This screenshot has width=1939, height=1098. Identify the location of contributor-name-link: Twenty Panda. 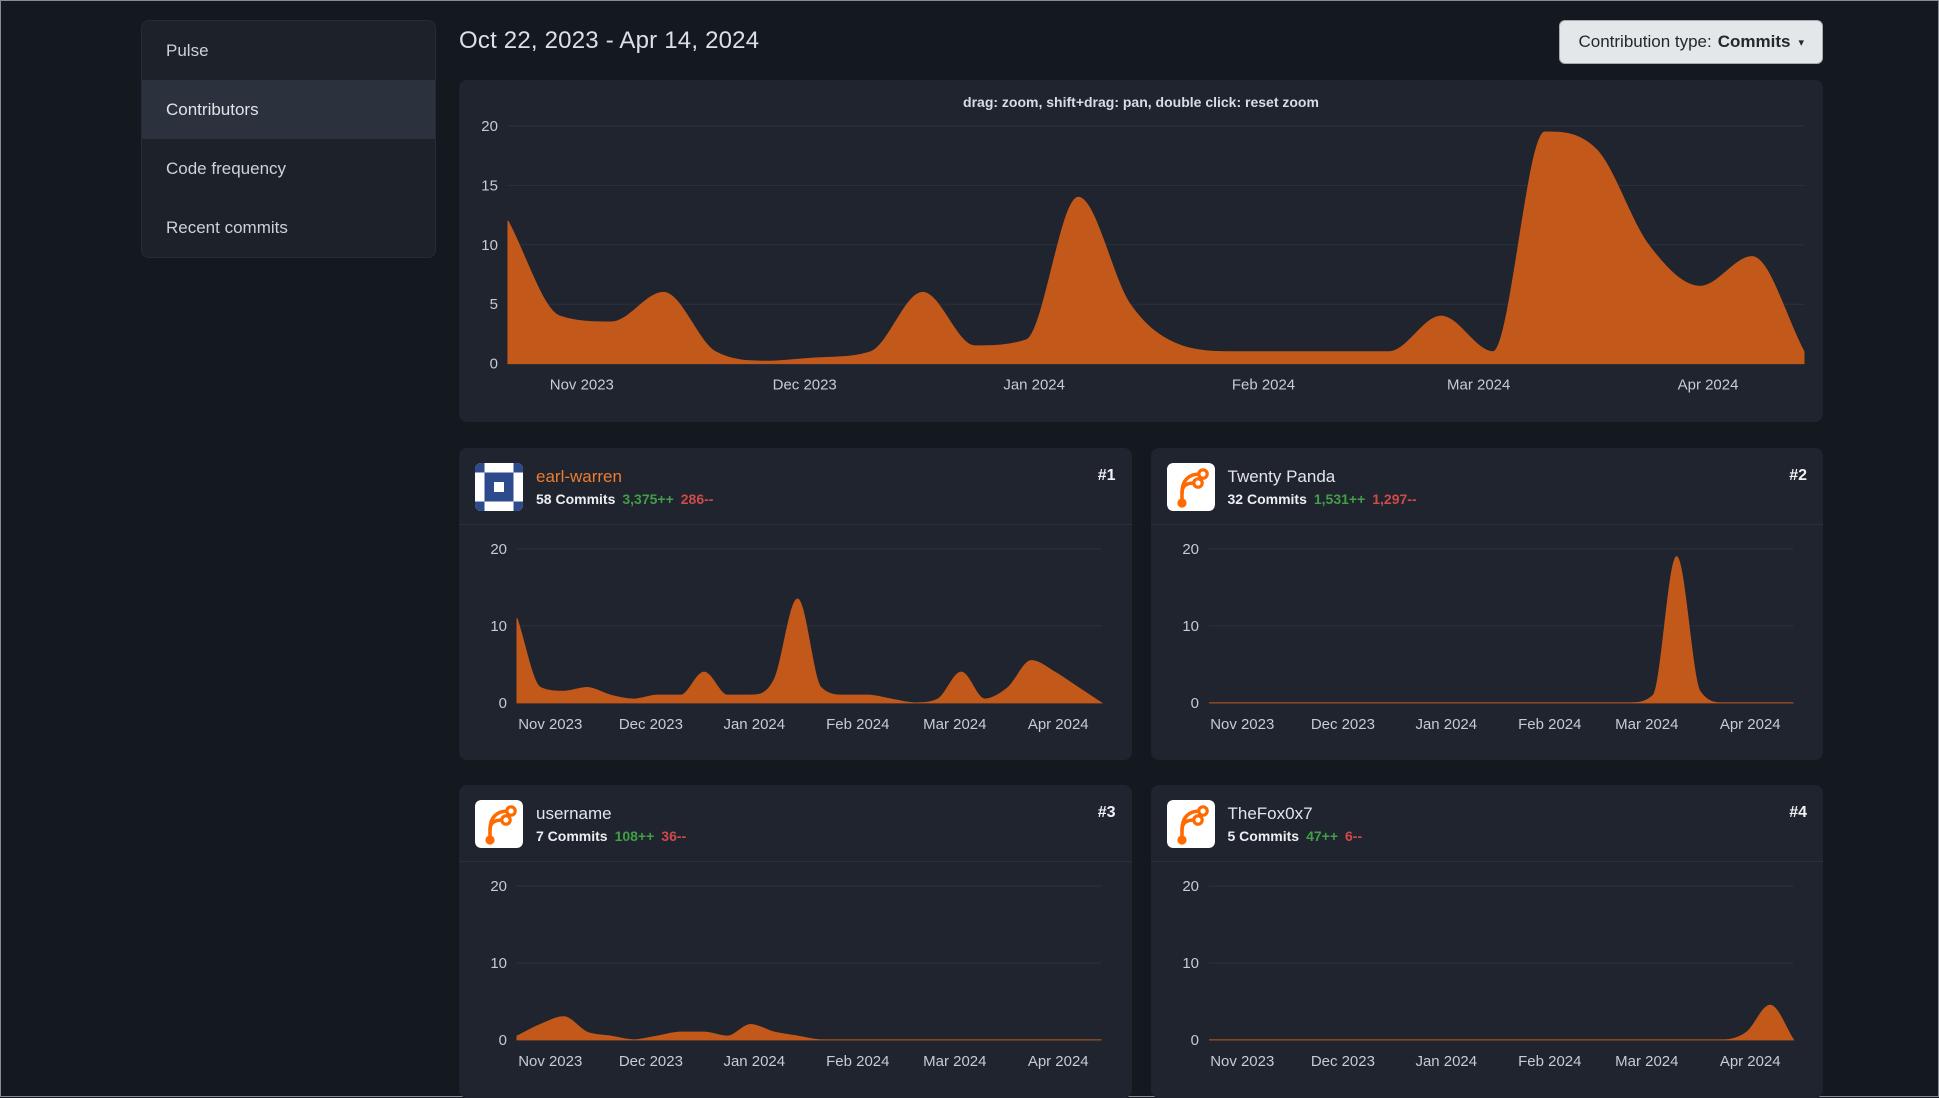
(1502, 477).